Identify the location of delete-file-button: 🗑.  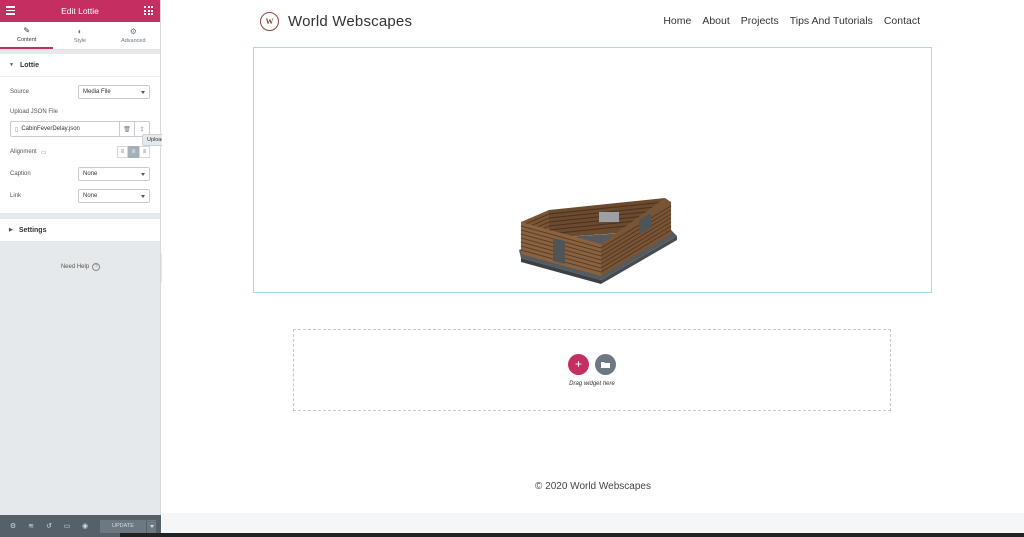
(126, 129).